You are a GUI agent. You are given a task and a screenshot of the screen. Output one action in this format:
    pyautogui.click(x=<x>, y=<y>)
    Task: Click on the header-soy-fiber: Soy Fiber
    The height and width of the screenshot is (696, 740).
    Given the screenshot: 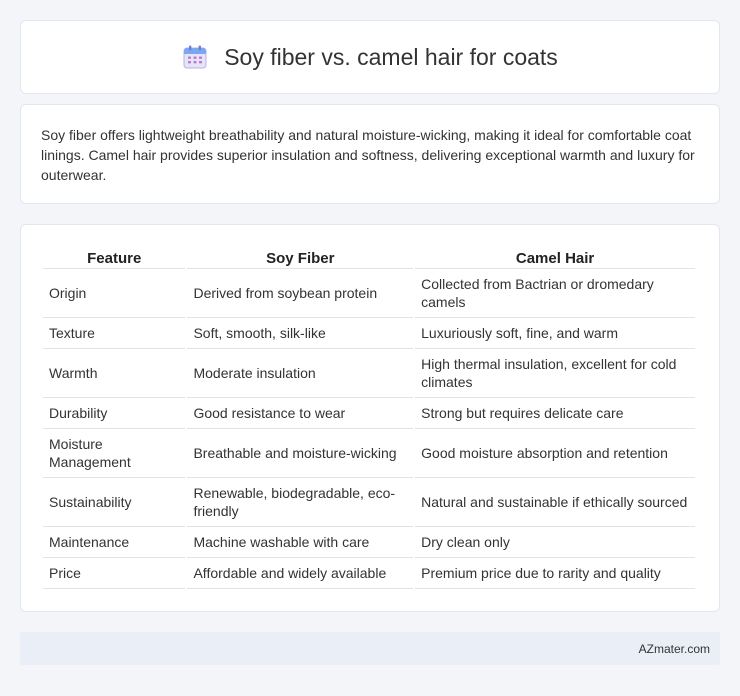 What is the action you would take?
    pyautogui.click(x=300, y=257)
    